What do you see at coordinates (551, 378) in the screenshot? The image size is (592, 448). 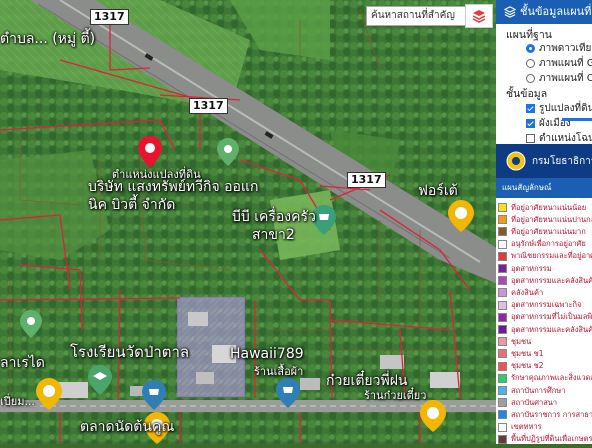 I see `legend-label: รักษาคุณภาพและสิ่งแวดล้อม` at bounding box center [551, 378].